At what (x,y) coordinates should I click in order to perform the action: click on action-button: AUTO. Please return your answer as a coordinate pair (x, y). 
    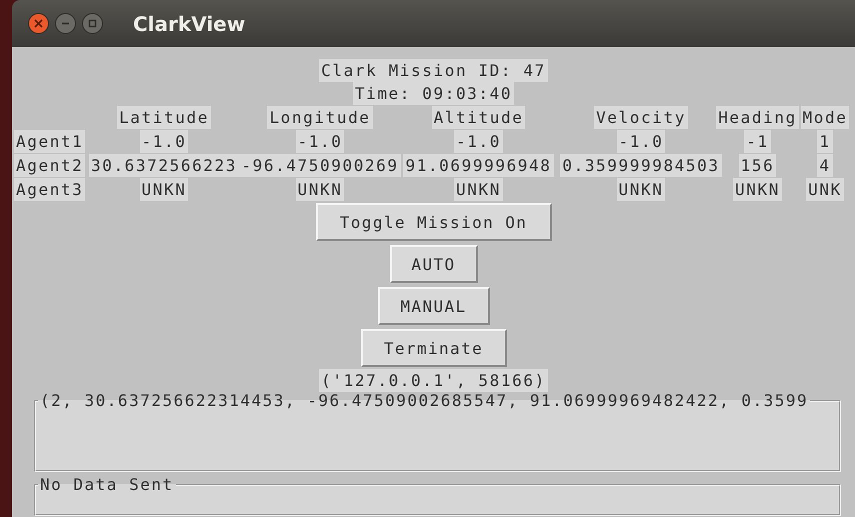
    Looking at the image, I should click on (434, 264).